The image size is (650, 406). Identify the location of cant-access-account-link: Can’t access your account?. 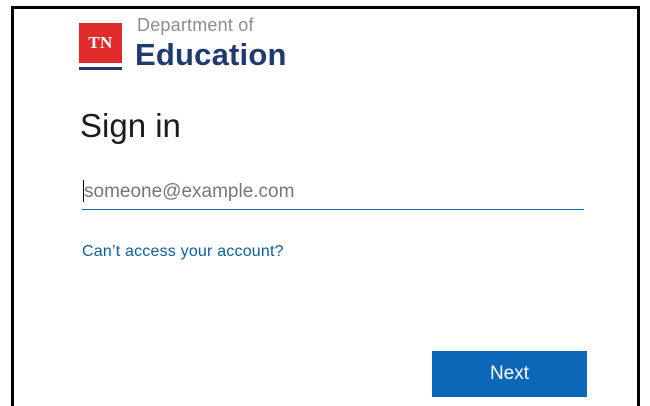
(183, 252).